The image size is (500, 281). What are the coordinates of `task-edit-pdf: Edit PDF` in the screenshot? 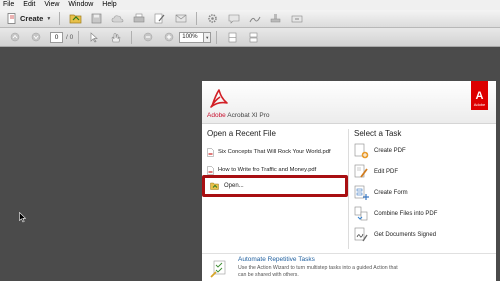 It's located at (423, 171).